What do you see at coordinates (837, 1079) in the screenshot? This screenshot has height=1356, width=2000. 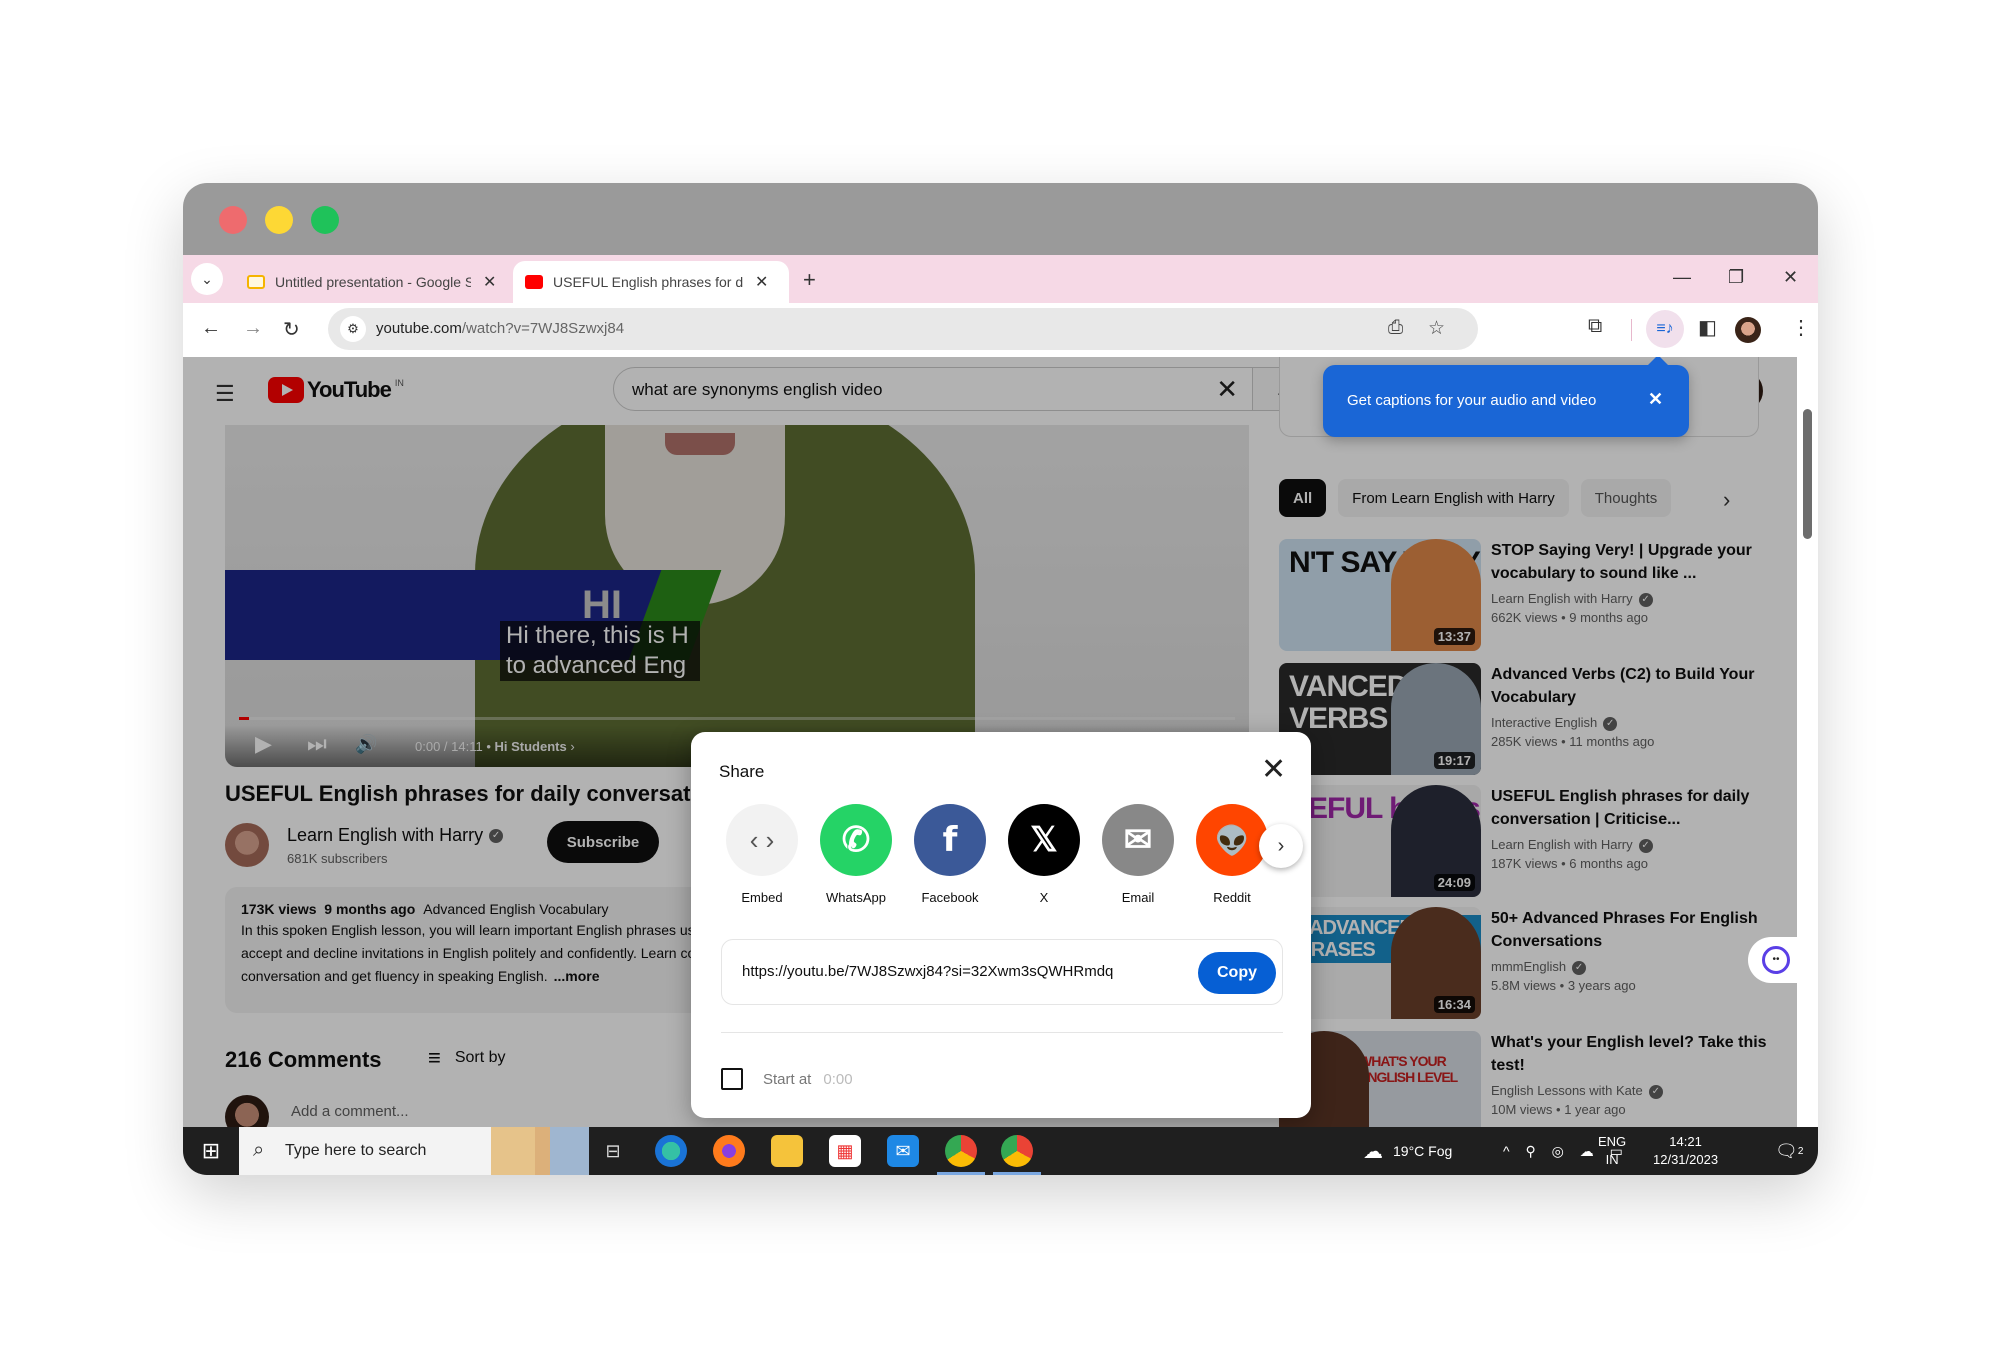 I see `start-at-time-input: 0:00` at bounding box center [837, 1079].